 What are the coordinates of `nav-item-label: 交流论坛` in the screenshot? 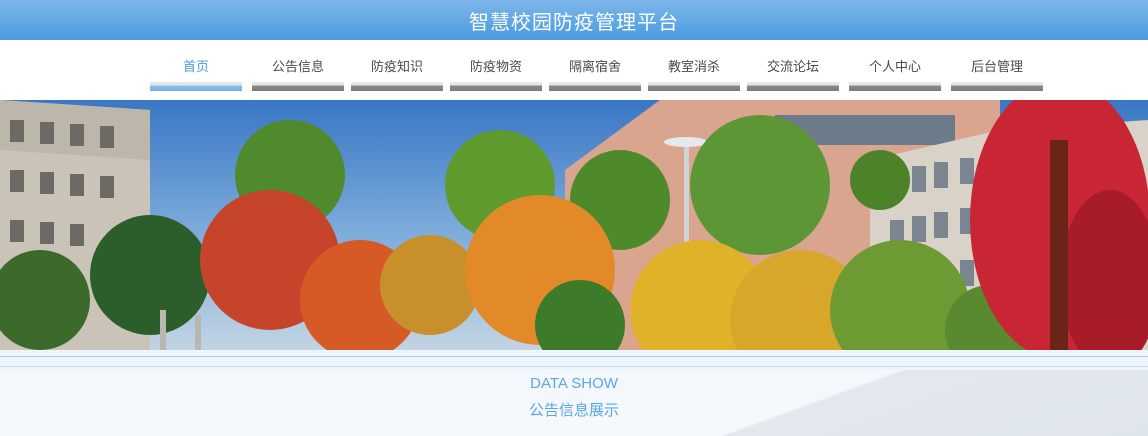 It's located at (792, 67).